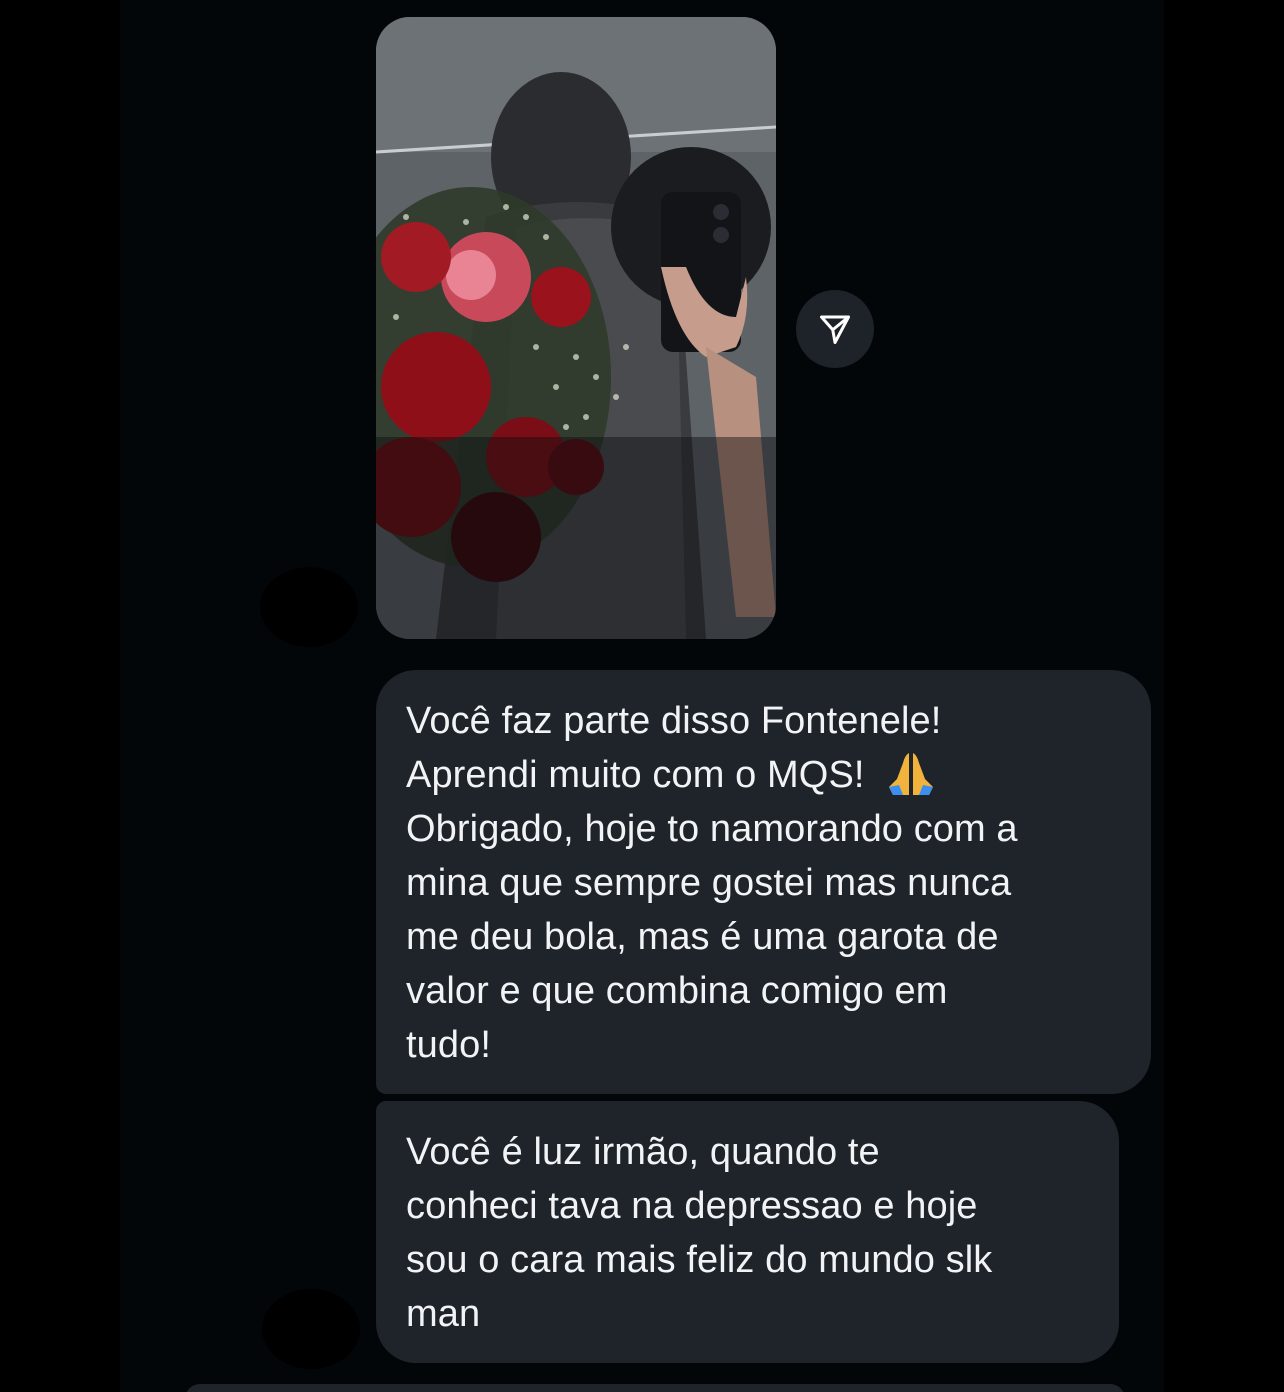 This screenshot has width=1284, height=1392. Describe the element at coordinates (702, 937) in the screenshot. I see `message-line: me deu bola, mas é uma garota de` at that location.